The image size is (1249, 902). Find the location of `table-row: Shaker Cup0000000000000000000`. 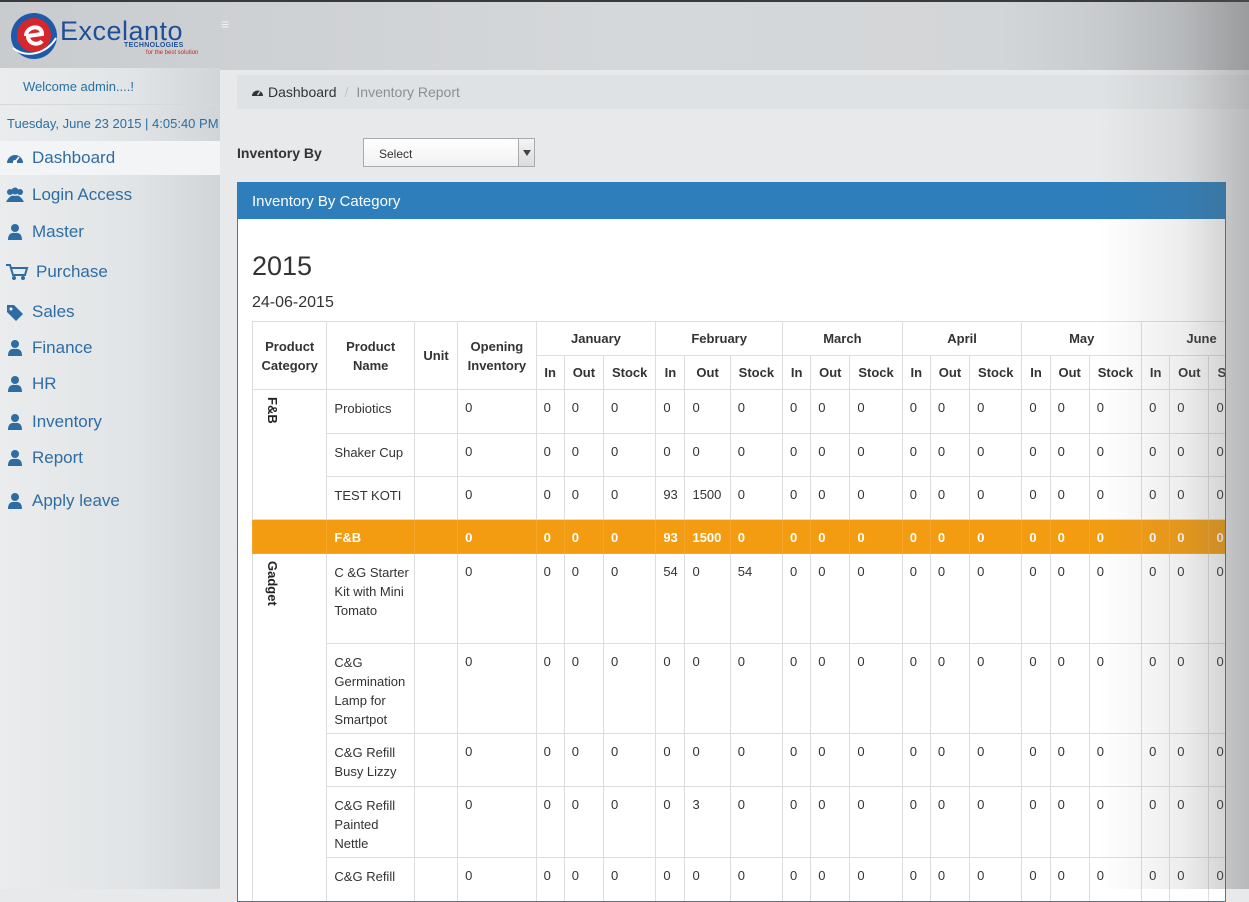

table-row: Shaker Cup0000000000000000000 is located at coordinates (740, 455).